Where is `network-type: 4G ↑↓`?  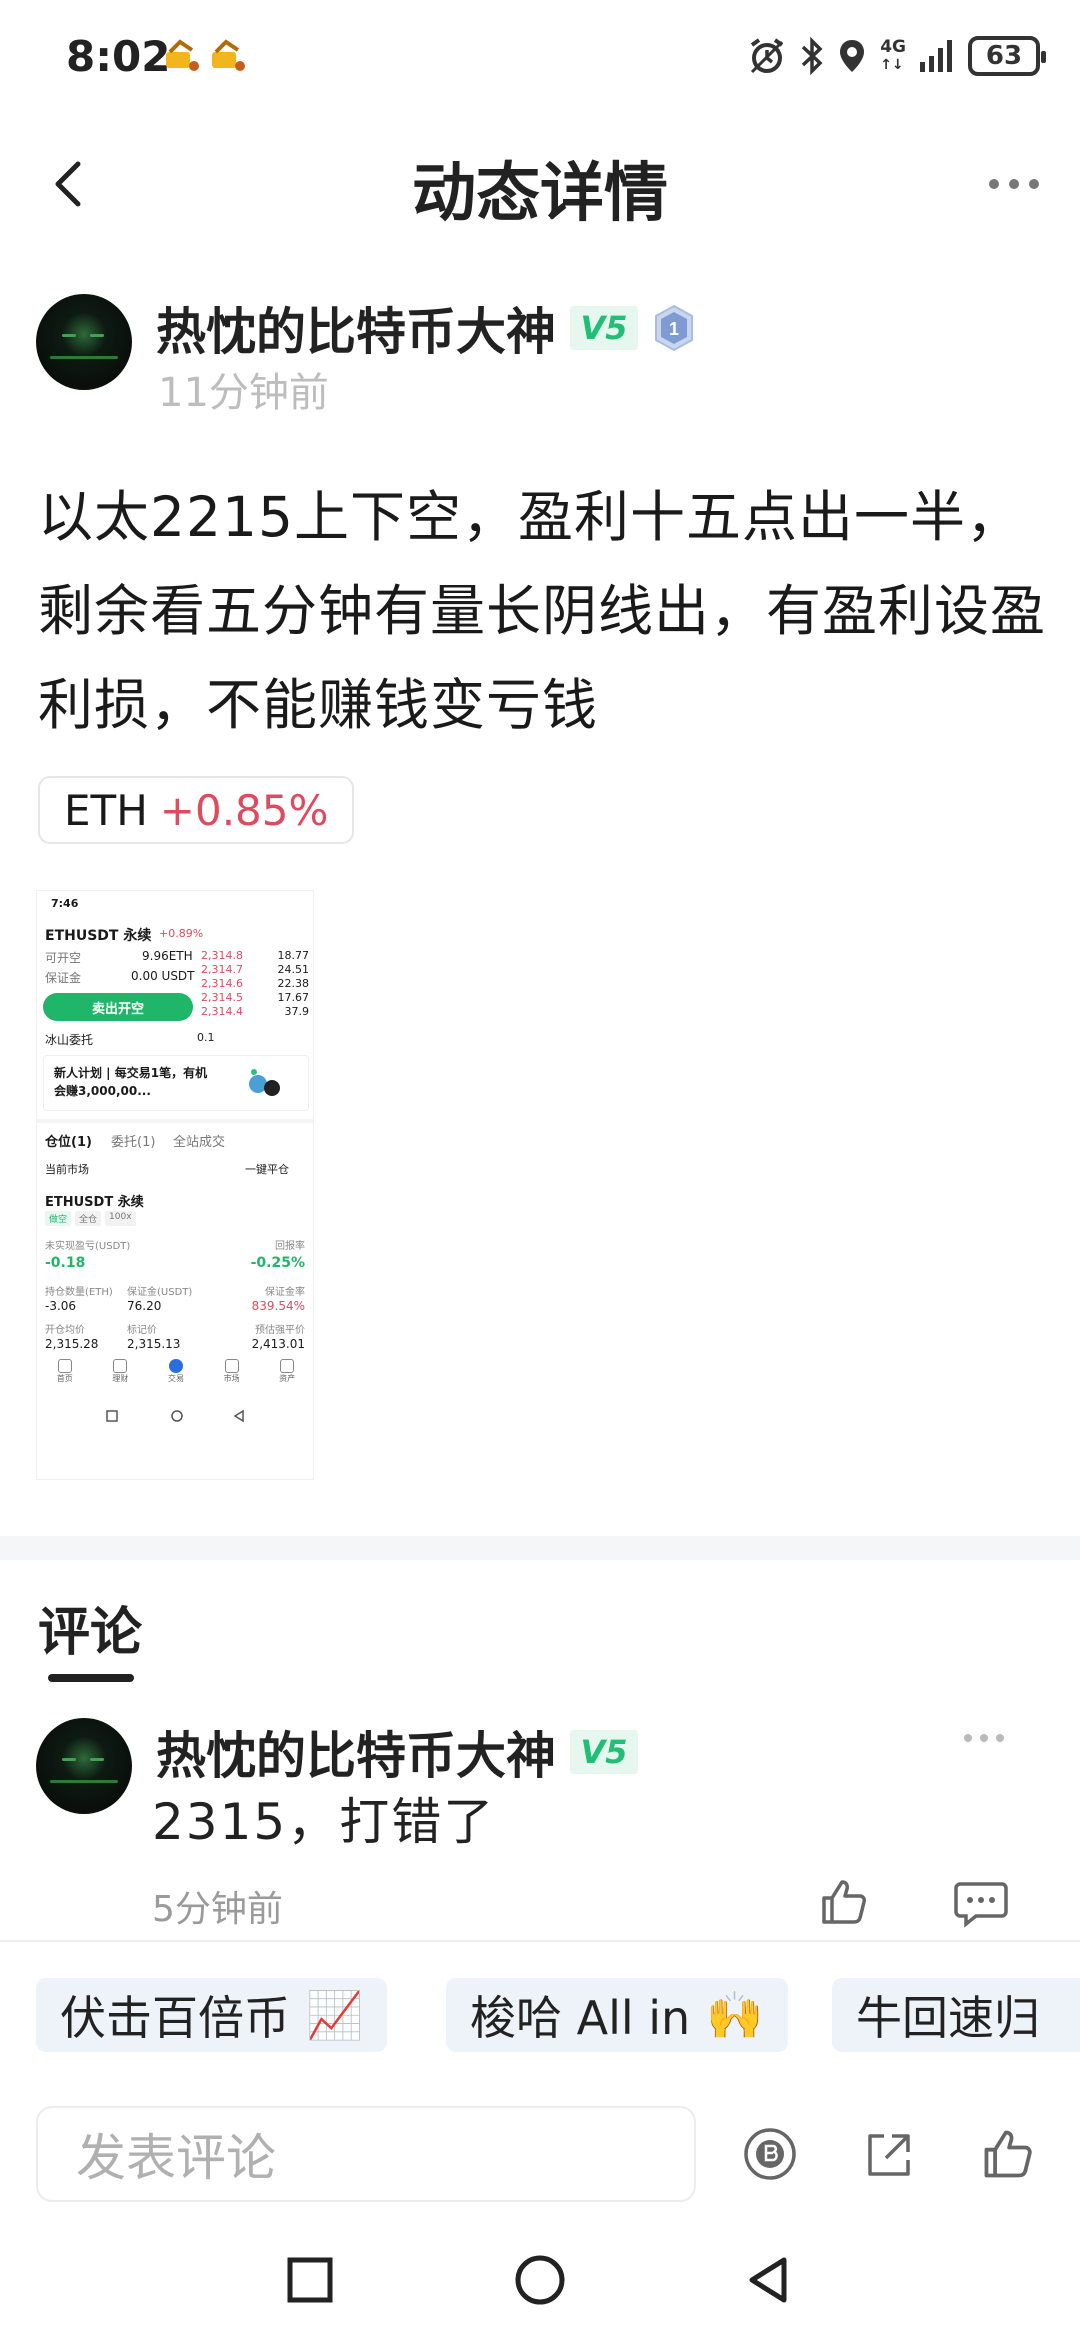
network-type: 4G ↑↓ is located at coordinates (893, 55).